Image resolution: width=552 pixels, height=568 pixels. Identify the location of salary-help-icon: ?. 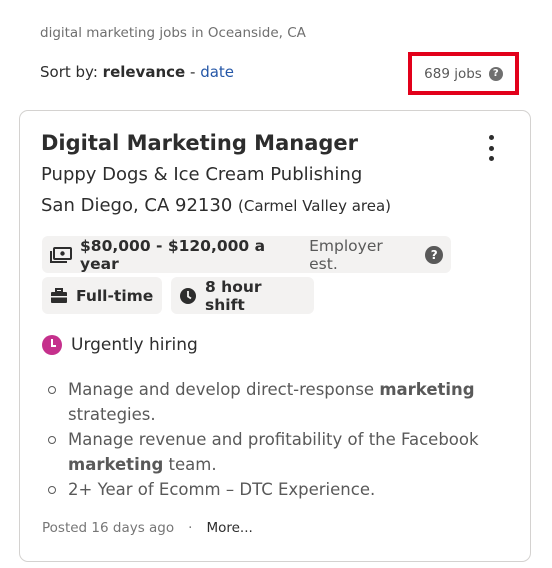
(434, 254).